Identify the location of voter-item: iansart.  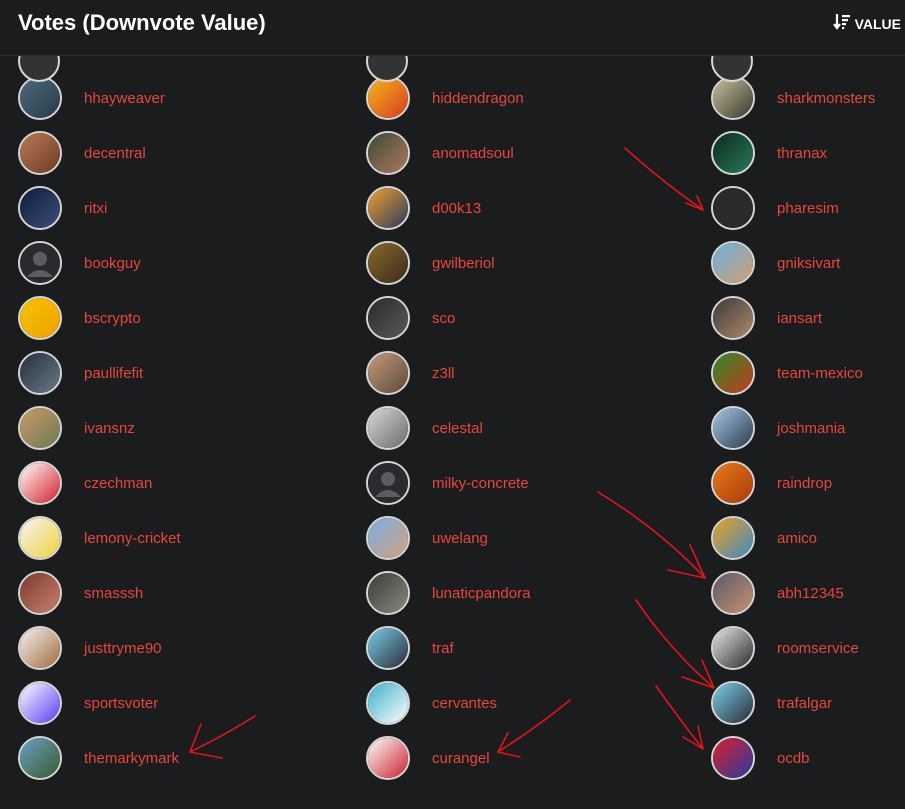
(808, 318).